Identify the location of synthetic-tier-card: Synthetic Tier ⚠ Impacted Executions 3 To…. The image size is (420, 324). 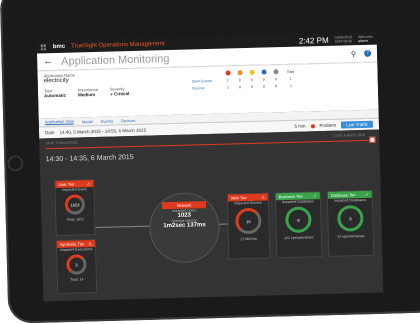
(76, 267).